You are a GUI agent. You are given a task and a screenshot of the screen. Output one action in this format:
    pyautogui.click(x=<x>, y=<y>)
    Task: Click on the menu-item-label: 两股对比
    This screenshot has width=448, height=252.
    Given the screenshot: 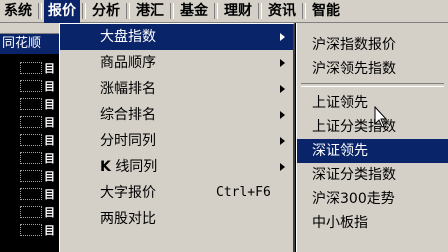 What is the action you would take?
    pyautogui.click(x=128, y=219)
    